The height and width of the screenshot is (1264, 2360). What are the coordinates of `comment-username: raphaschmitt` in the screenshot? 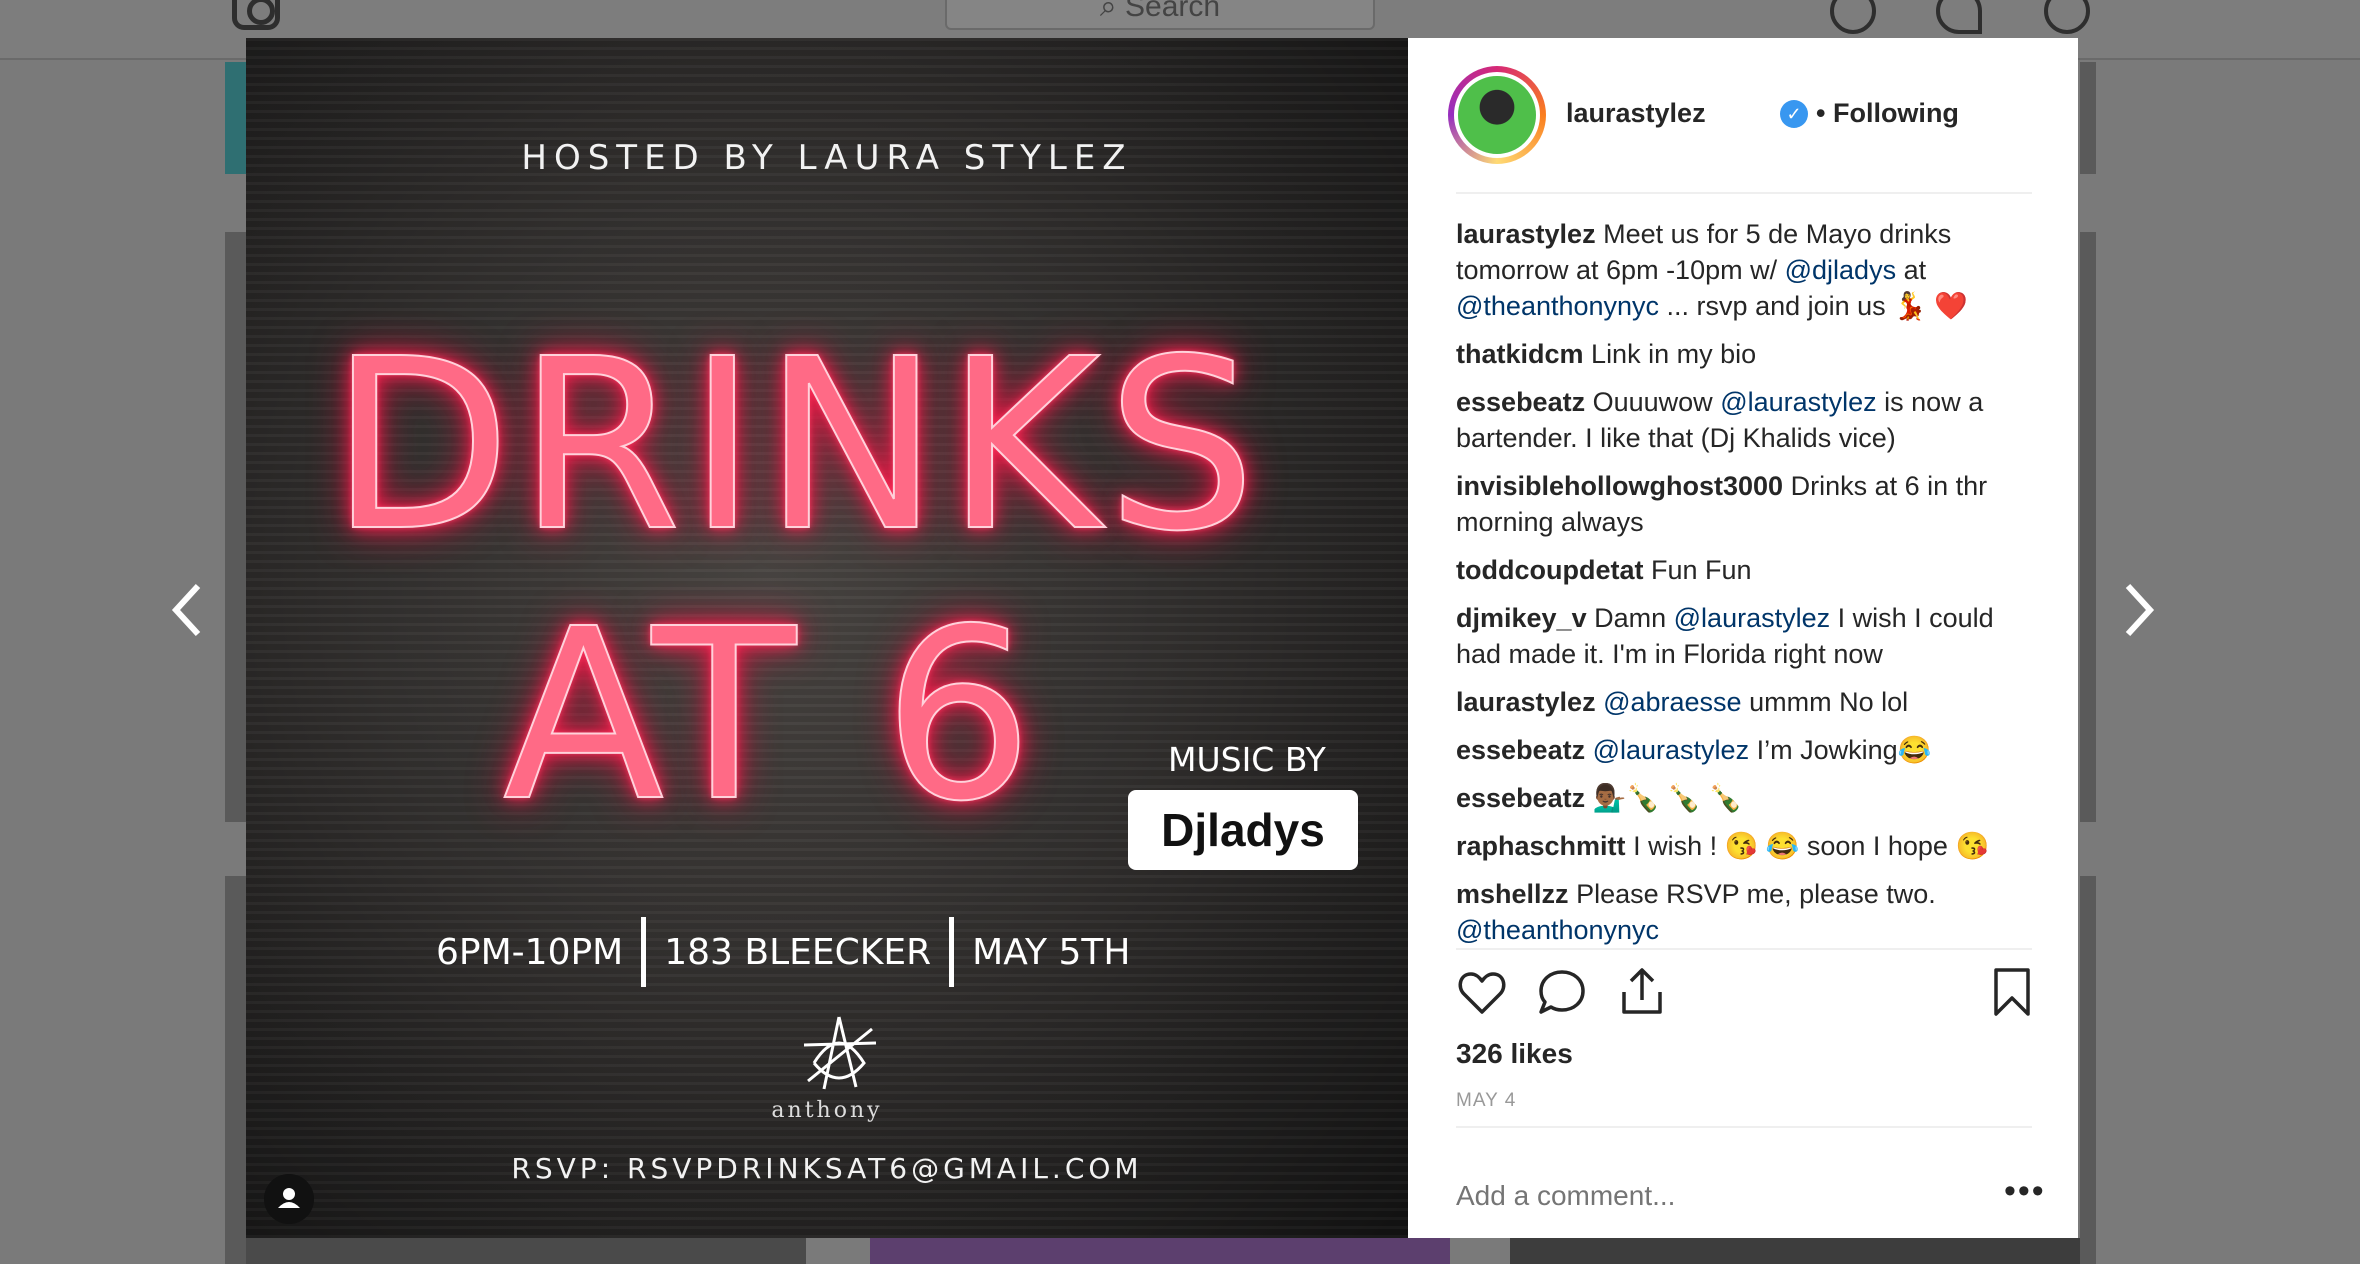 It's located at (1541, 846).